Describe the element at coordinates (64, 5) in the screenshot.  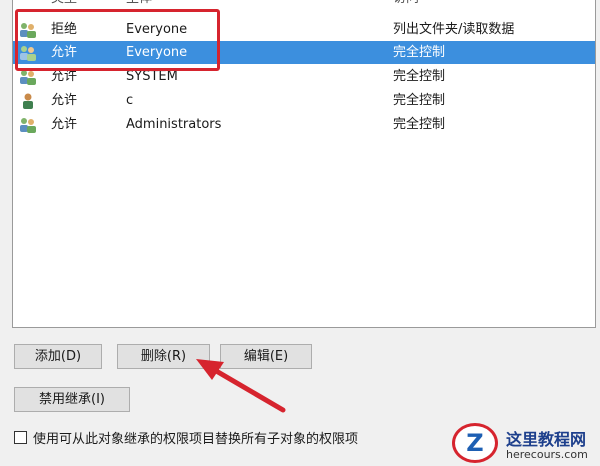
I see `column-header-type: 类型` at that location.